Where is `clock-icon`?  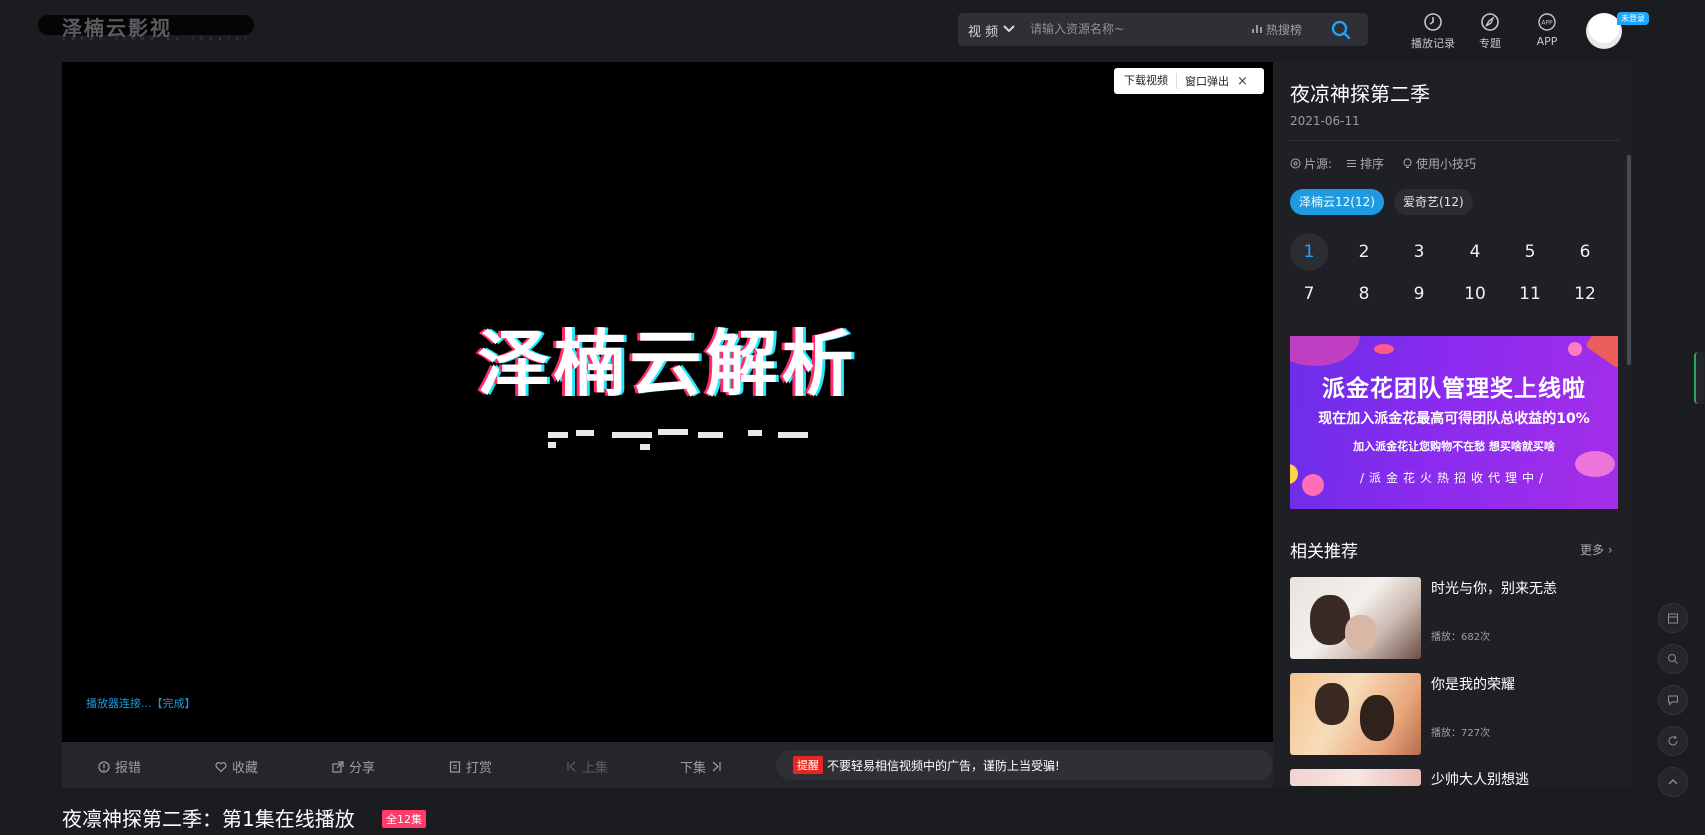 clock-icon is located at coordinates (1433, 22).